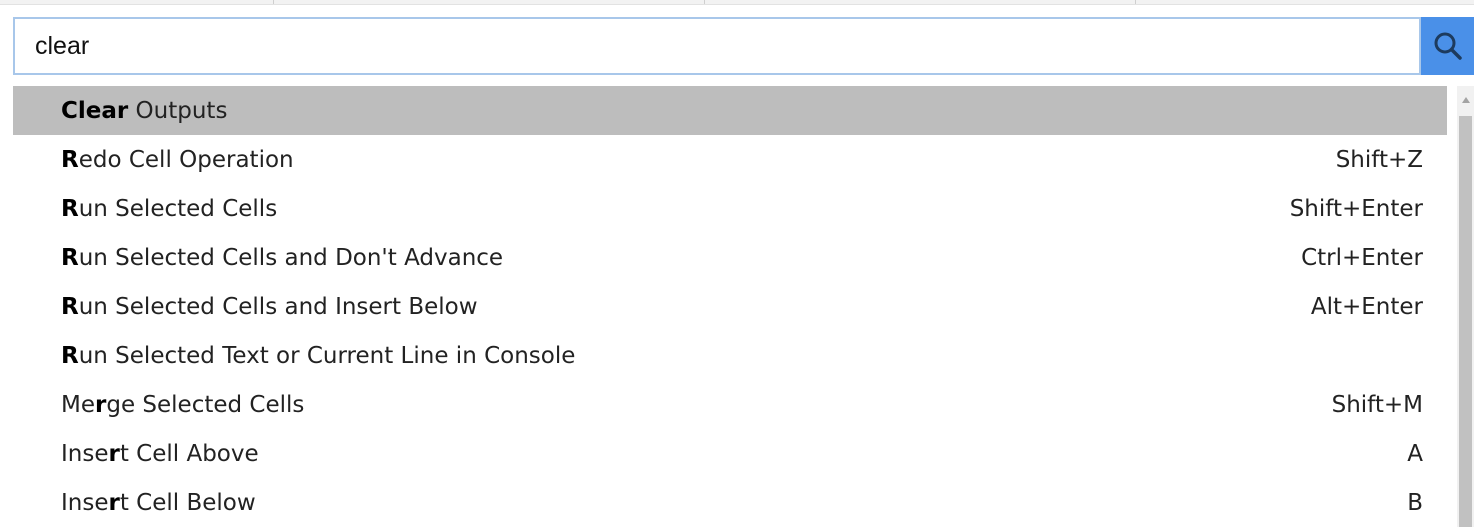 This screenshot has width=1474, height=527. I want to click on command-item-redo-cell-operation: Redo Cell Operation Shift+Z, so click(730, 159).